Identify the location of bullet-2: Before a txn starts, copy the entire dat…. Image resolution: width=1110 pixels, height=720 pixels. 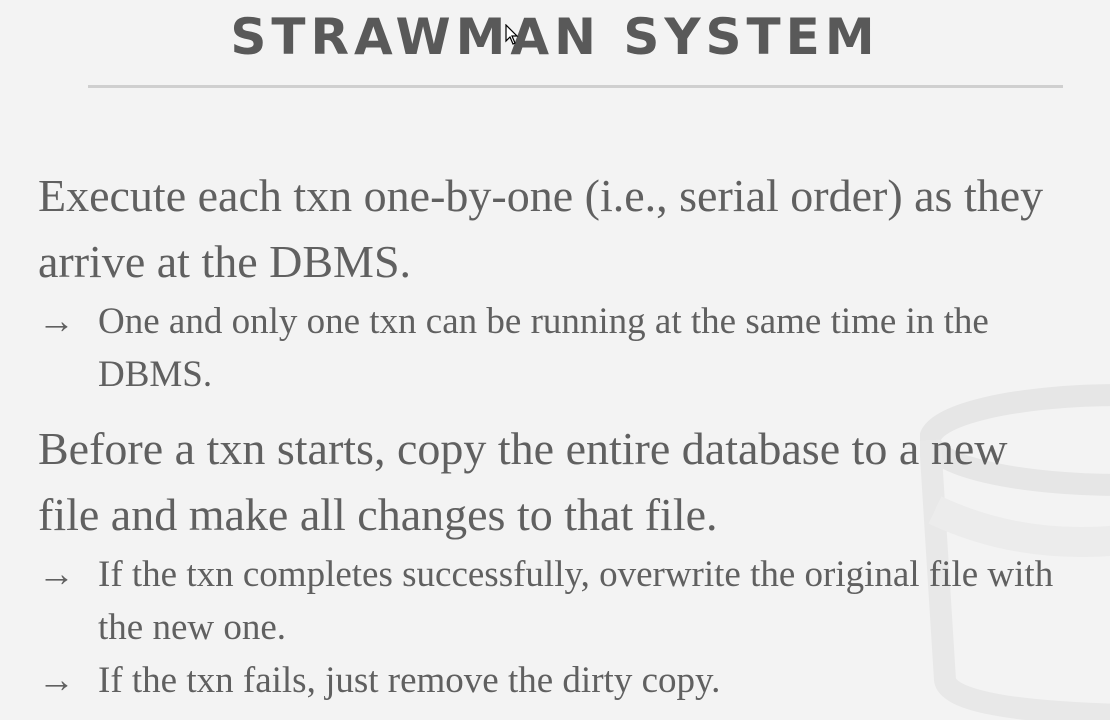
(523, 481).